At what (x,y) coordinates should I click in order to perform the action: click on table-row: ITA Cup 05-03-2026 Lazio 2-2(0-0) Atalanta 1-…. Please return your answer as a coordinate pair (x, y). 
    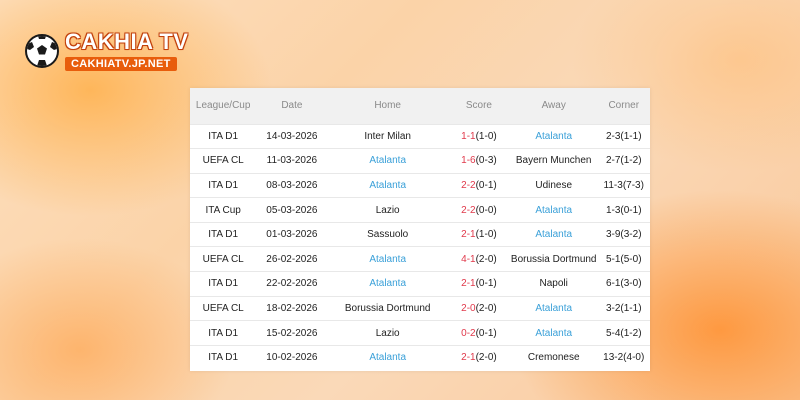
    Looking at the image, I should click on (420, 210).